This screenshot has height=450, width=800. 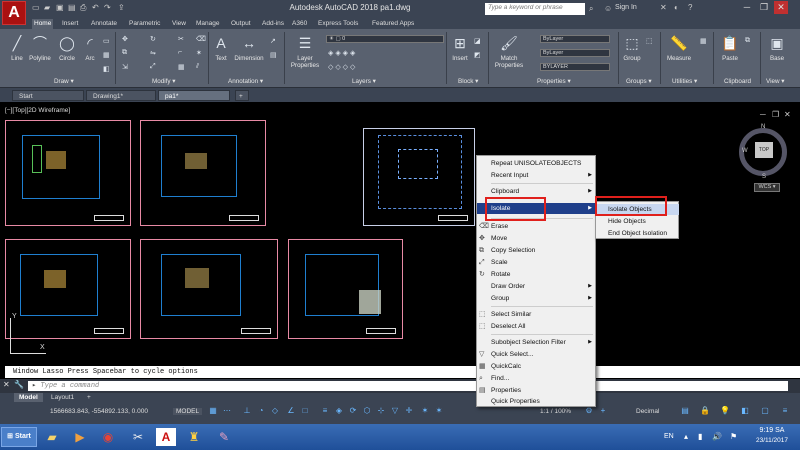 I want to click on save-as-icon: ▤, so click(x=72, y=7).